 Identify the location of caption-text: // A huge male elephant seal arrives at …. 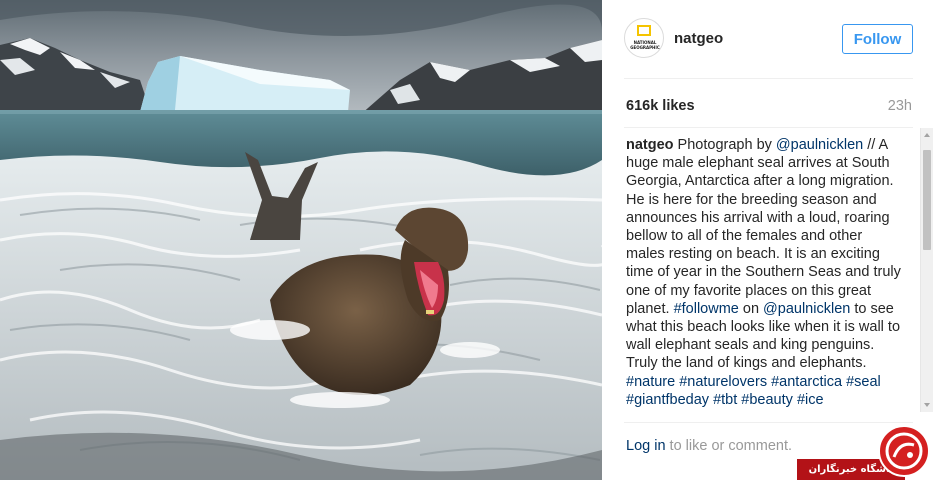
(763, 227).